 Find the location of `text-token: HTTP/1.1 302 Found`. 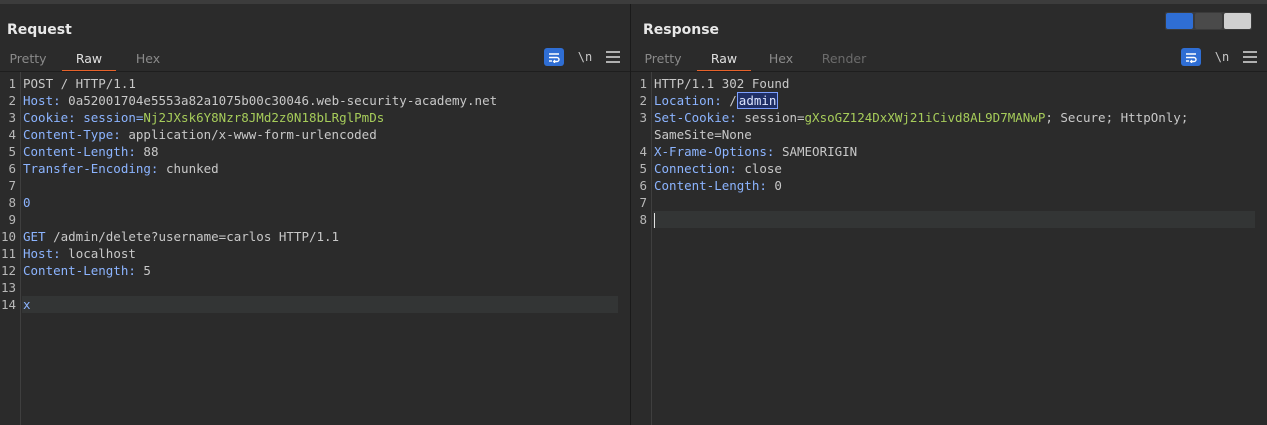

text-token: HTTP/1.1 302 Found is located at coordinates (722, 83).